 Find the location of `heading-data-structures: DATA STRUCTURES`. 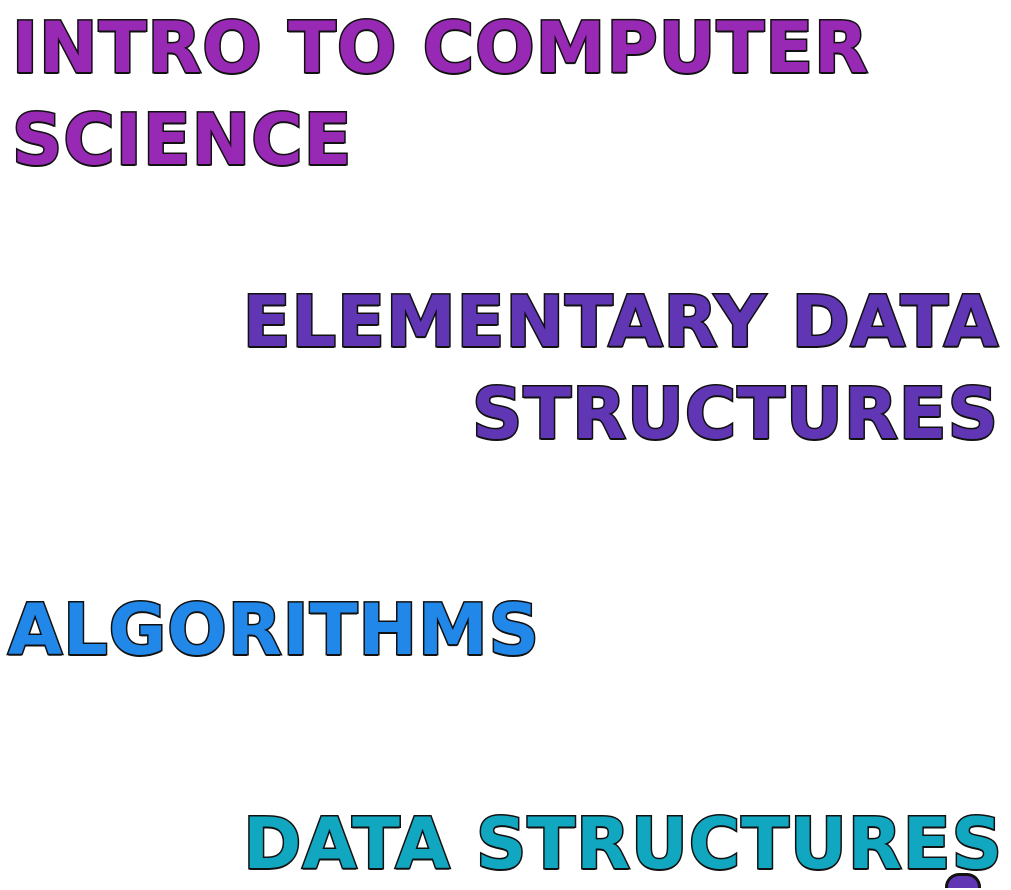

heading-data-structures: DATA STRUCTURES is located at coordinates (623, 844).